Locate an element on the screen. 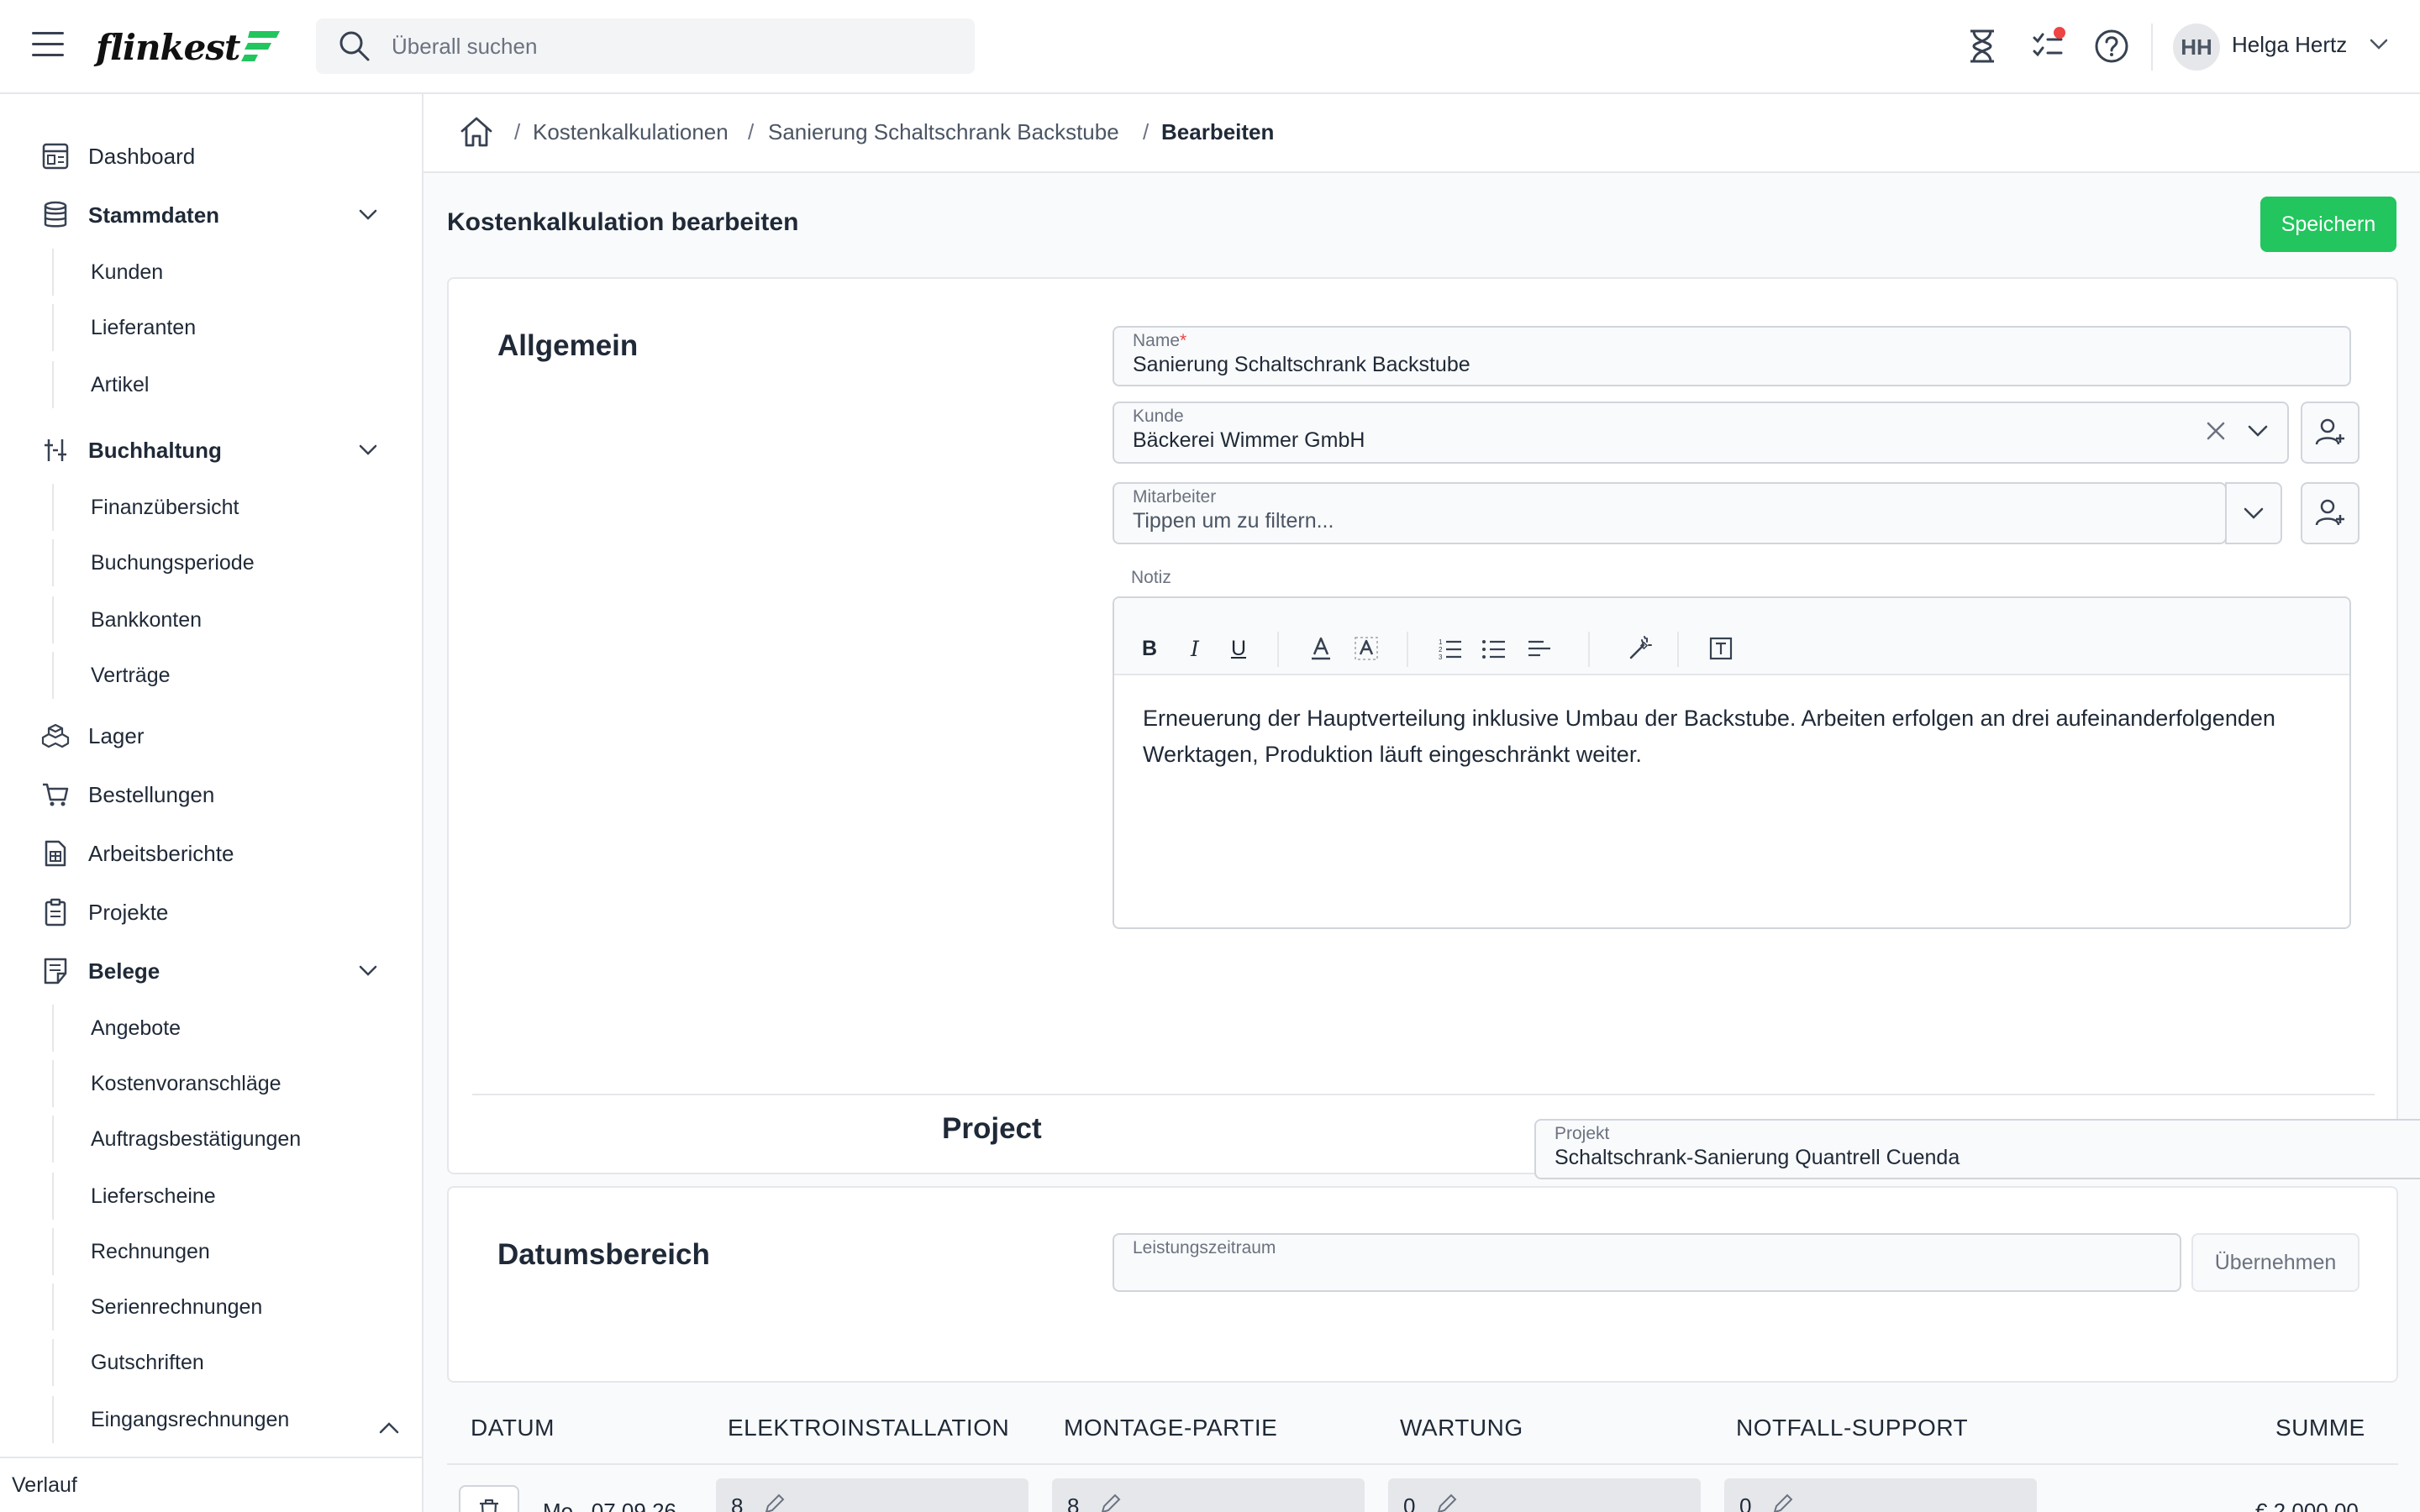  breadcrumb-item-project: Sanierung Schaltschrank Backstube is located at coordinates (943, 132).